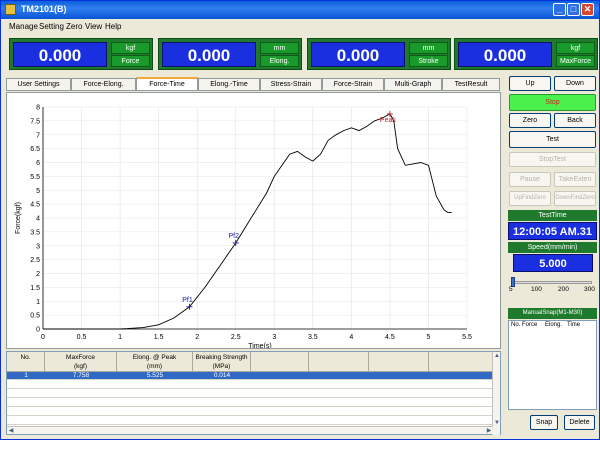 The height and width of the screenshot is (450, 600). I want to click on y-tick-label: 2.5, so click(35, 260).